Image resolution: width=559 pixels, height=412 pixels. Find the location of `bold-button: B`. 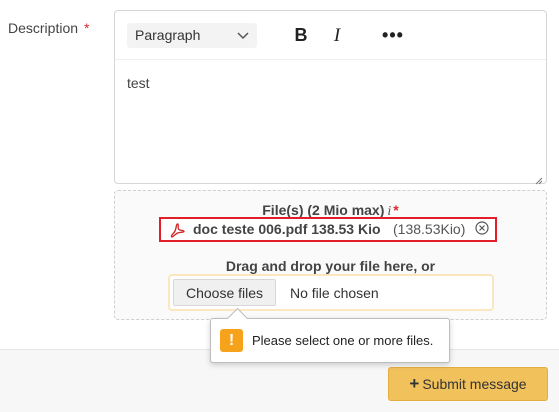

bold-button: B is located at coordinates (301, 35).